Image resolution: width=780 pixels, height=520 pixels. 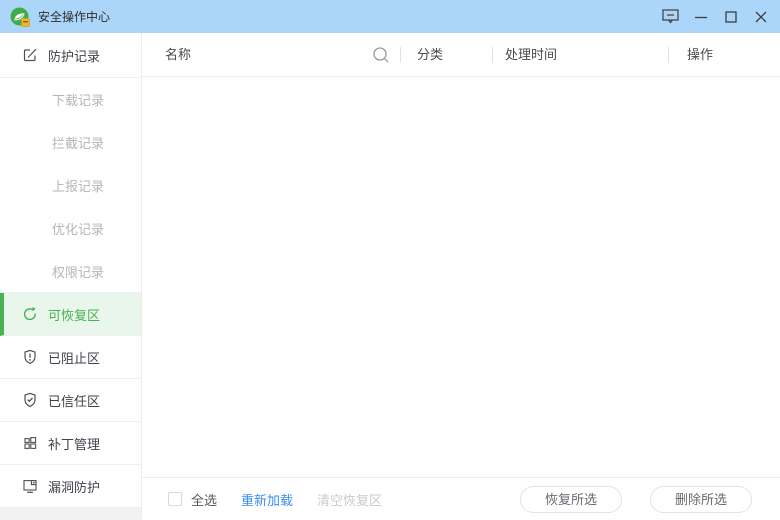 I want to click on app-logo-icon, so click(x=20, y=17).